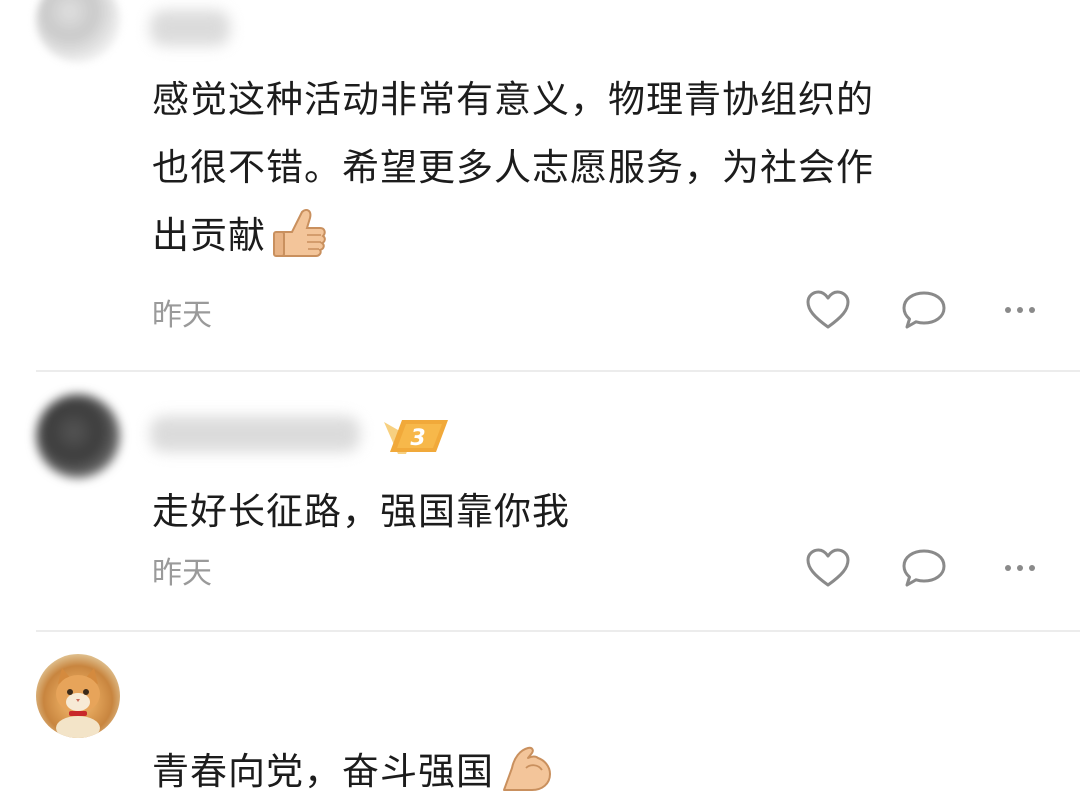 Image resolution: width=1080 pixels, height=810 pixels. I want to click on comment-text-line: 感觉这种活动非常有意义，物理青协组织的, so click(513, 99).